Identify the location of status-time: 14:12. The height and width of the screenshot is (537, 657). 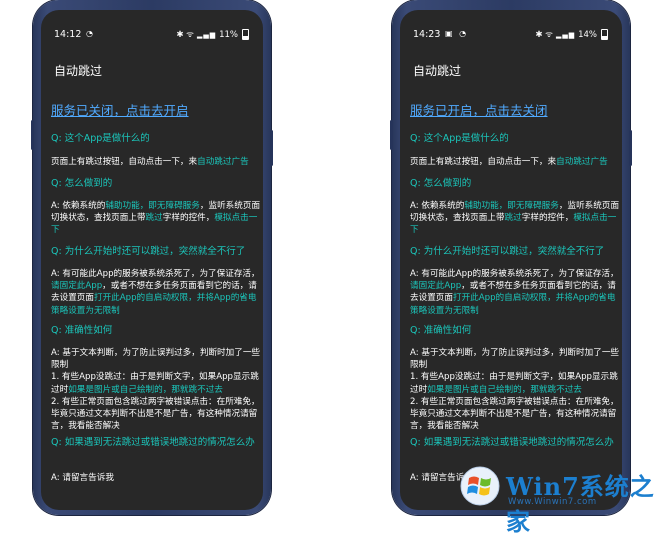
(68, 34).